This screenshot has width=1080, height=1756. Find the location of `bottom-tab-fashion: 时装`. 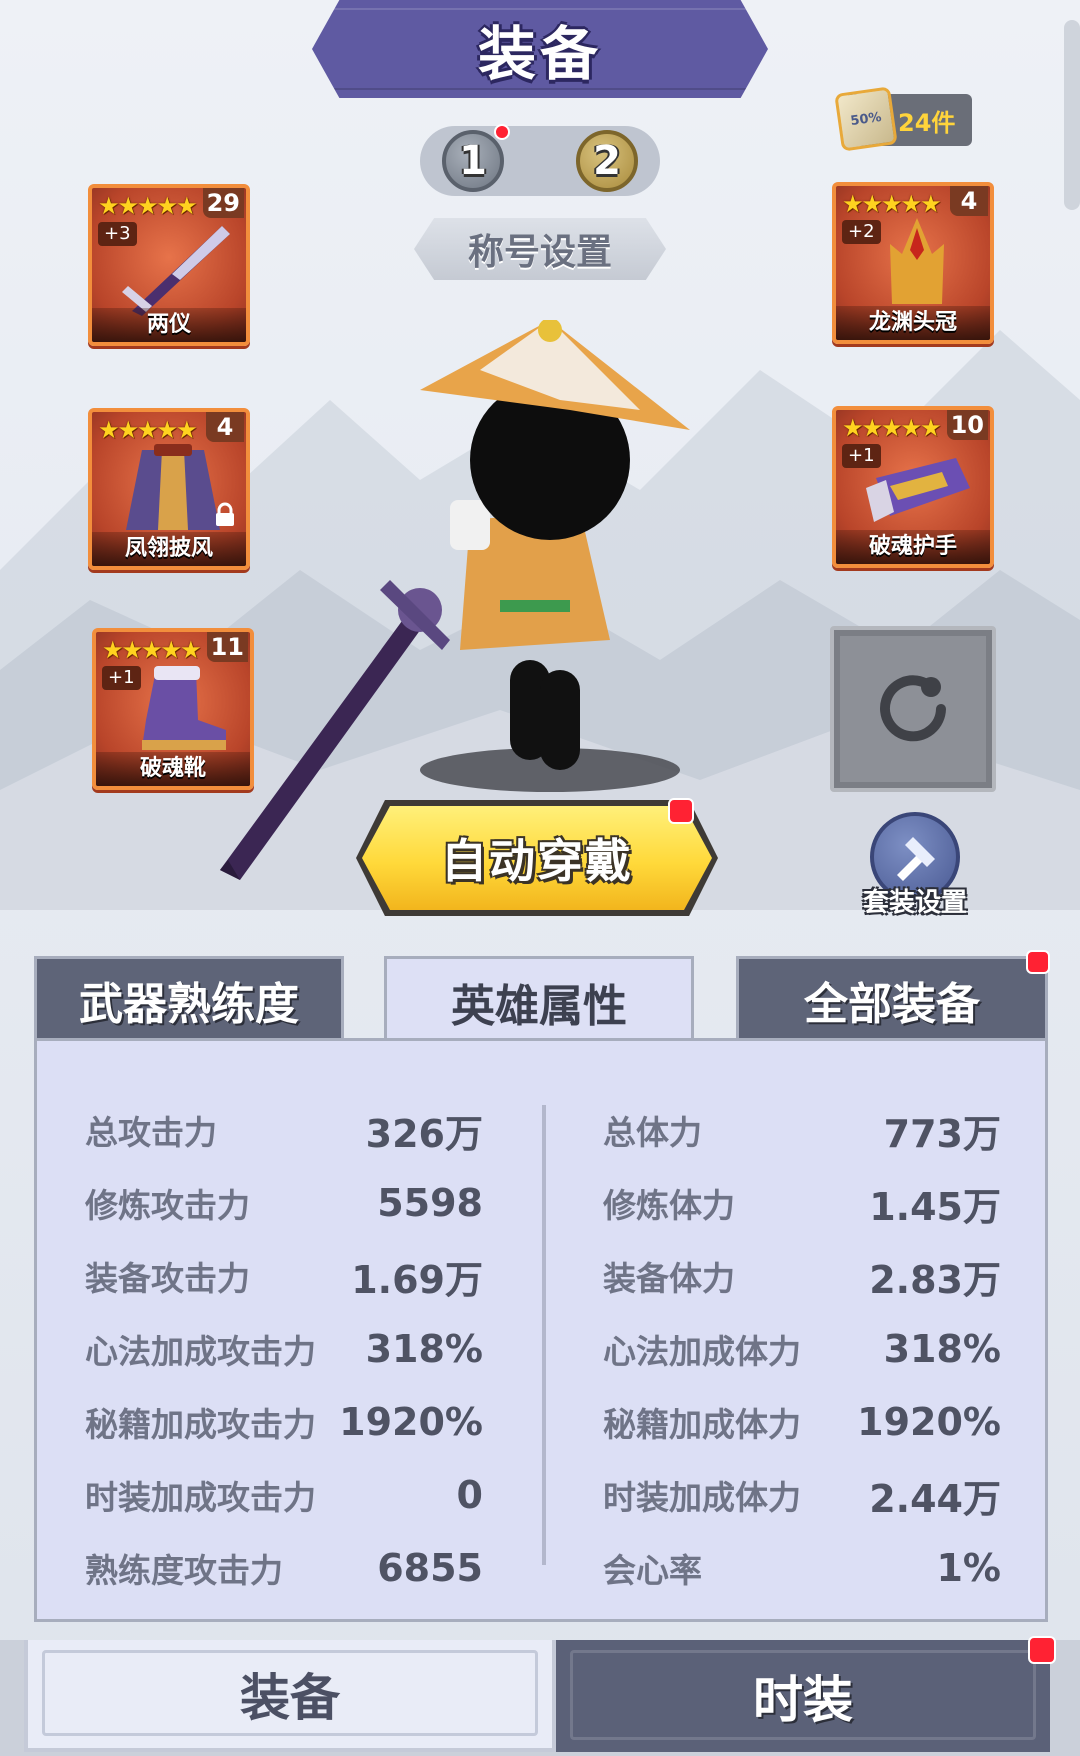

bottom-tab-fashion: 时装 is located at coordinates (803, 1696).